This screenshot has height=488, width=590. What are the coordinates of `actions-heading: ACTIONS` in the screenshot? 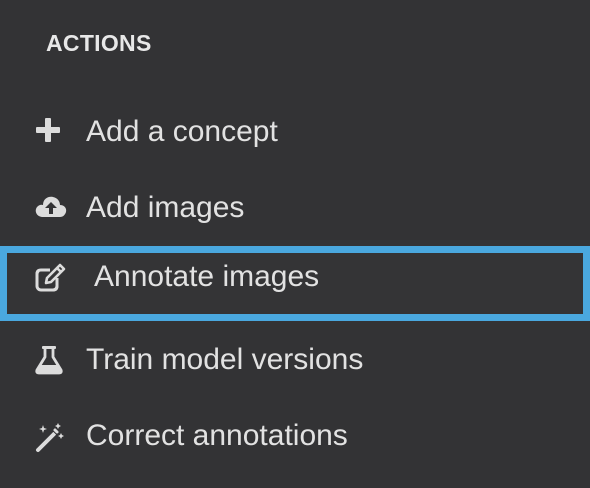 It's located at (99, 43).